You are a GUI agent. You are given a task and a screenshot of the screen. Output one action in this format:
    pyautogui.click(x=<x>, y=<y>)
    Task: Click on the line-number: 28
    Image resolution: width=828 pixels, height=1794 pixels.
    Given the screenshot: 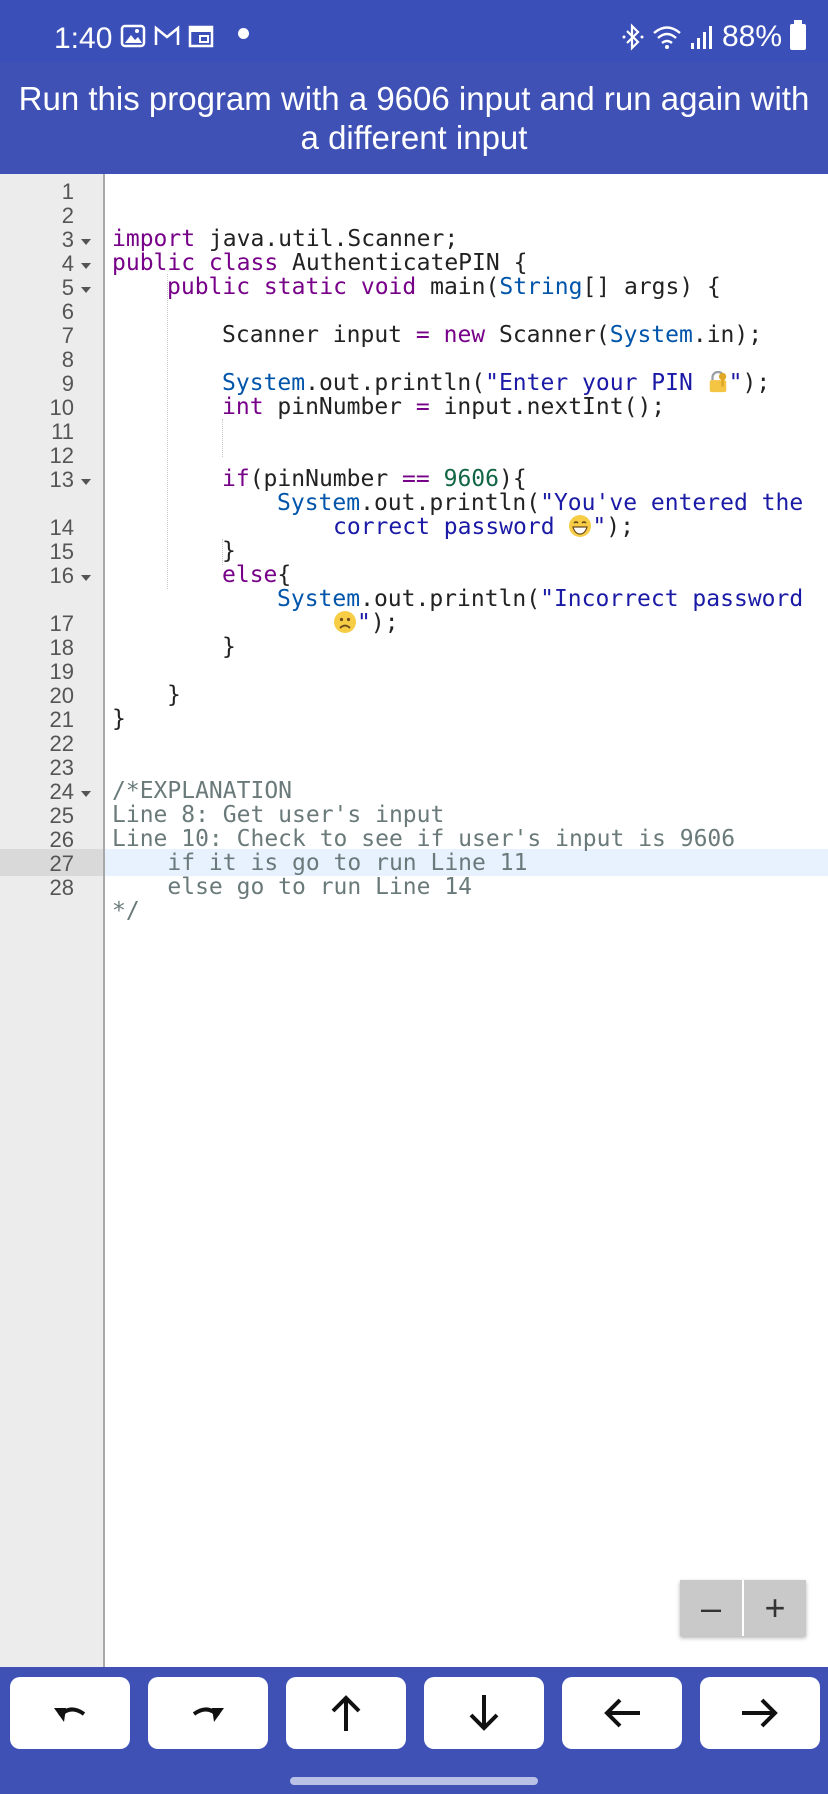 What is the action you would take?
    pyautogui.click(x=61, y=887)
    